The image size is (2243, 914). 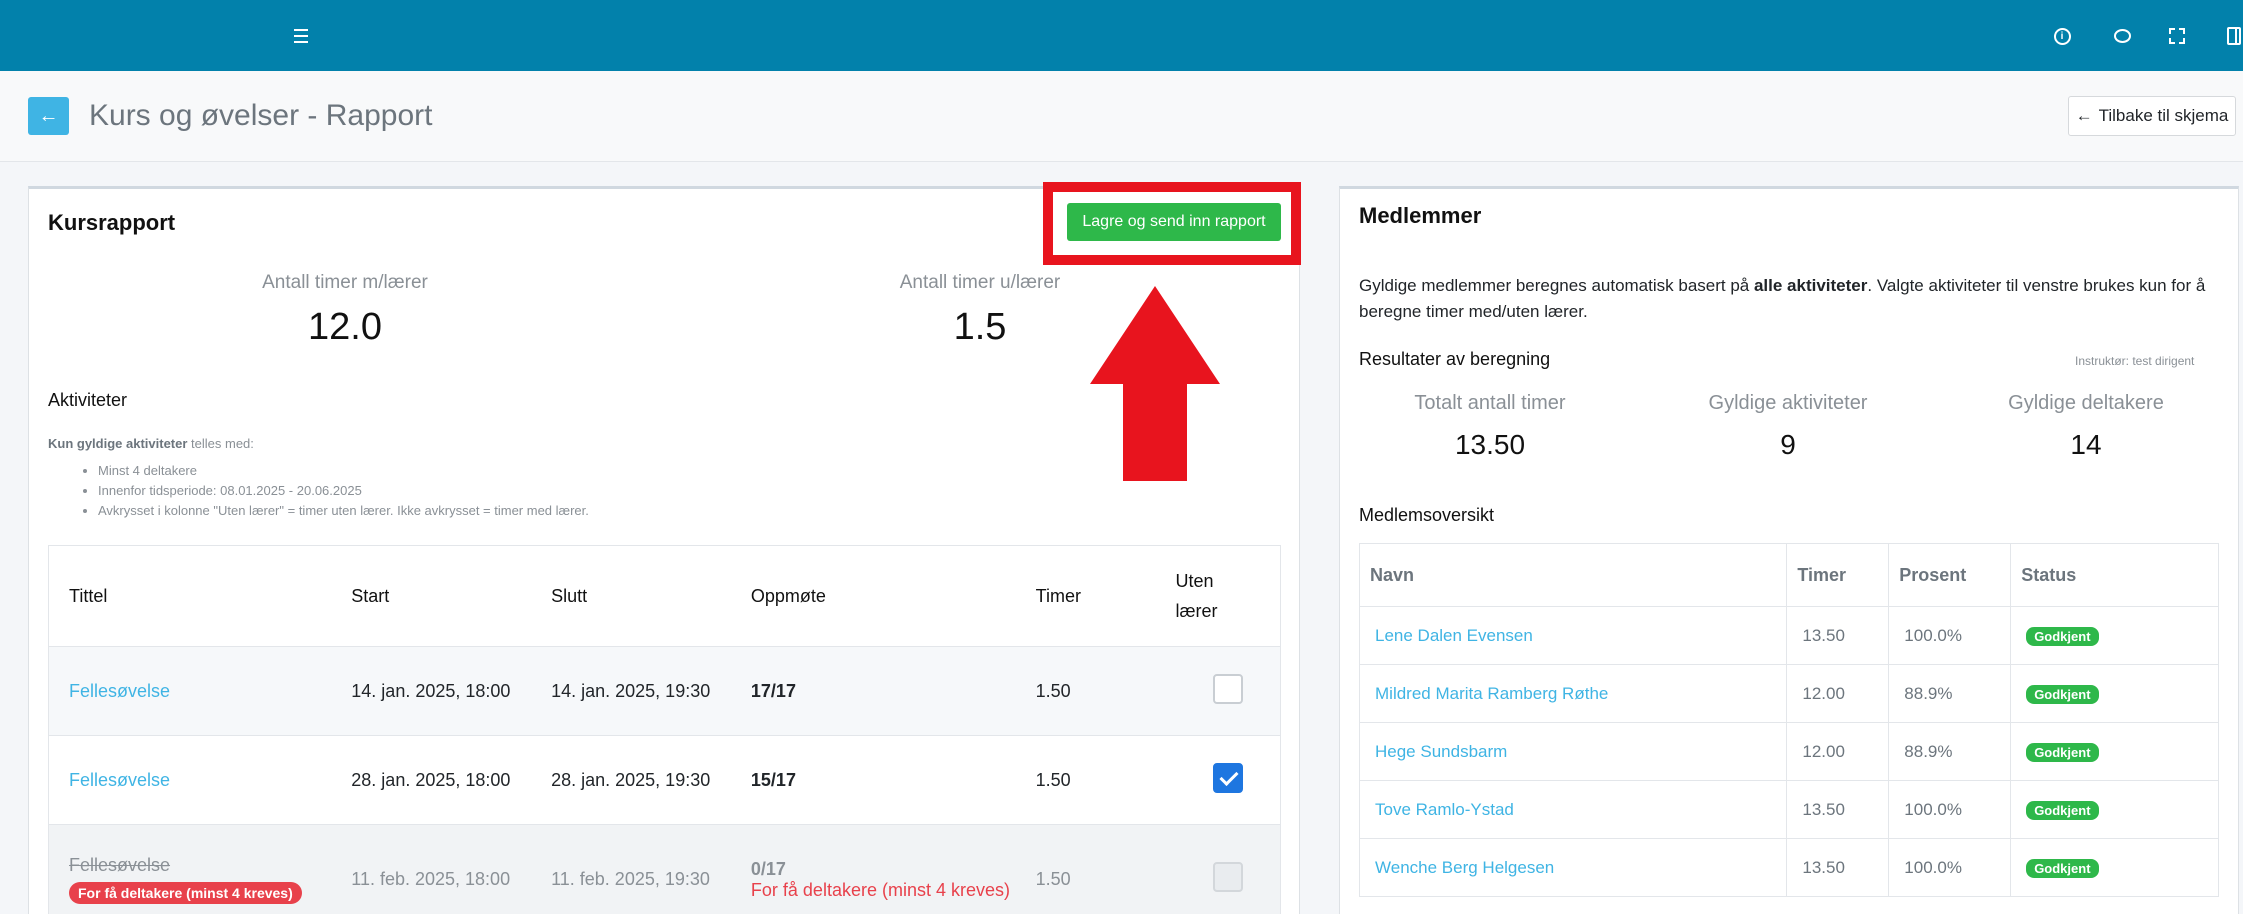 I want to click on member-name-link: Wenche Berg Helgesen, so click(x=1573, y=867).